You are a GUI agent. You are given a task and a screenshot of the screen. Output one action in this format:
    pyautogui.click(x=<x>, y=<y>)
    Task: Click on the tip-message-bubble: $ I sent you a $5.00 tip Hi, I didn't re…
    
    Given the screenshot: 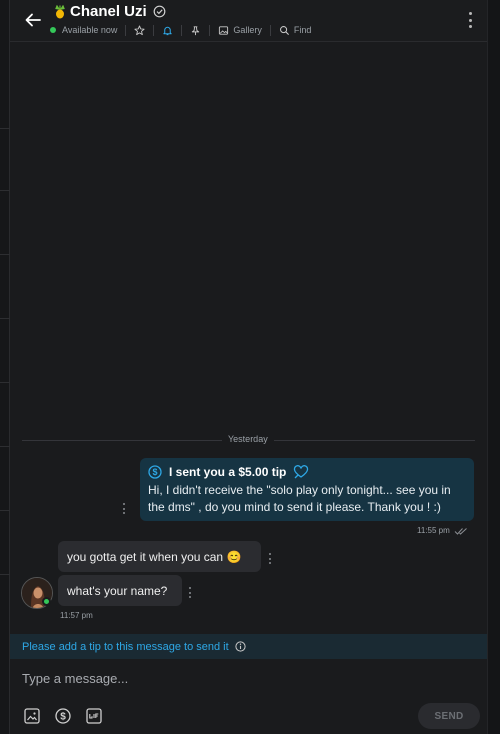 What is the action you would take?
    pyautogui.click(x=307, y=489)
    